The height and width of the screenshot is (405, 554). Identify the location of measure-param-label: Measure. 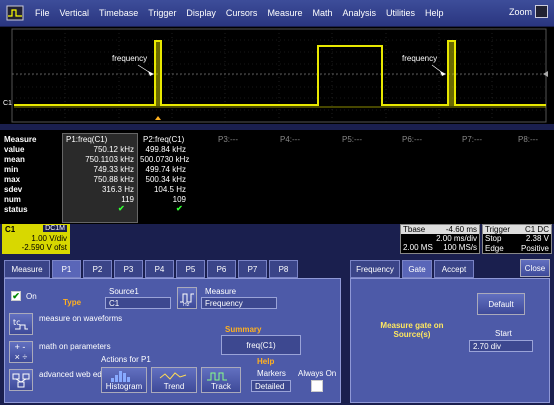
(221, 291).